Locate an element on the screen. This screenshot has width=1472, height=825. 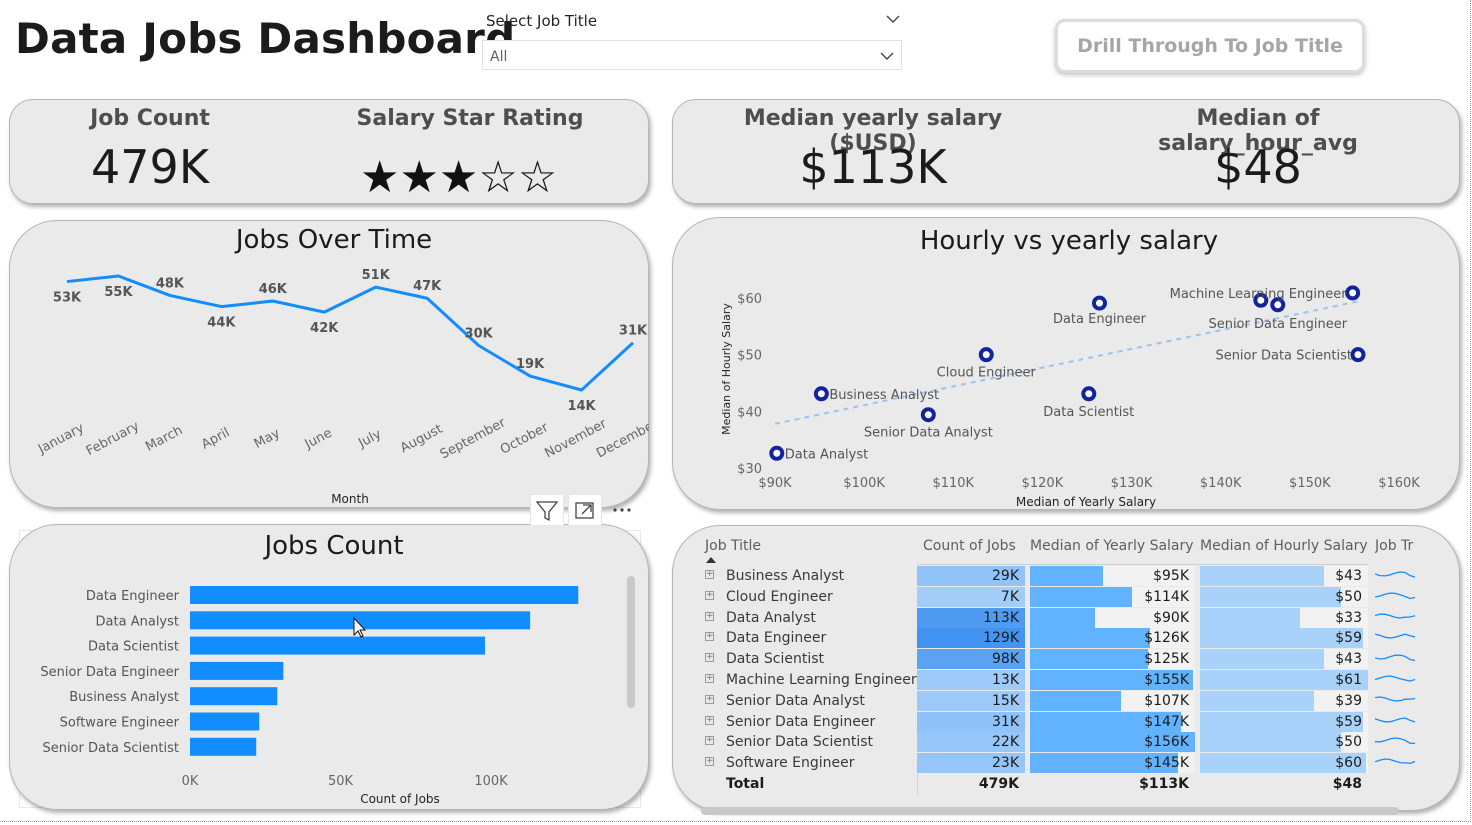
job-title-slicer-dropdown: All is located at coordinates (692, 55).